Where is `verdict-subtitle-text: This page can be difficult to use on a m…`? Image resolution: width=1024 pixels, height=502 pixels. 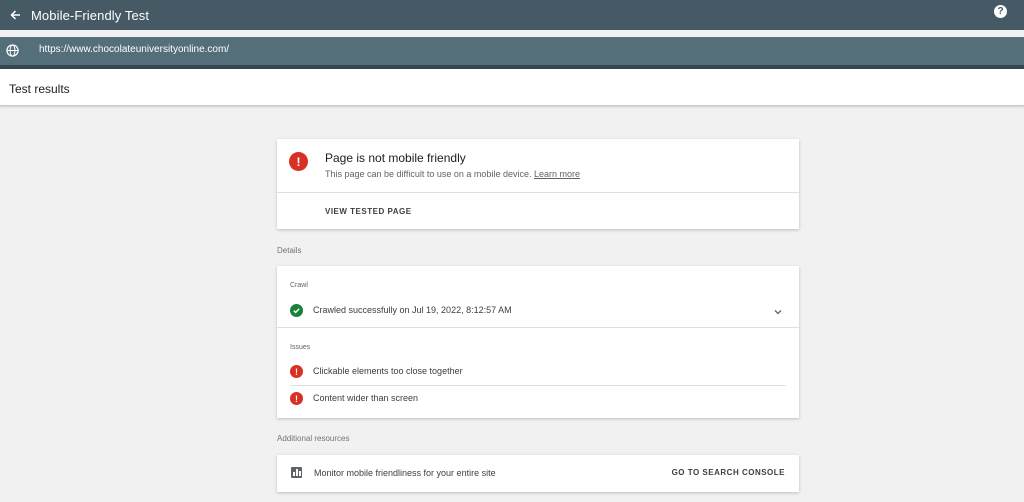
verdict-subtitle-text: This page can be difficult to use on a m… is located at coordinates (428, 174).